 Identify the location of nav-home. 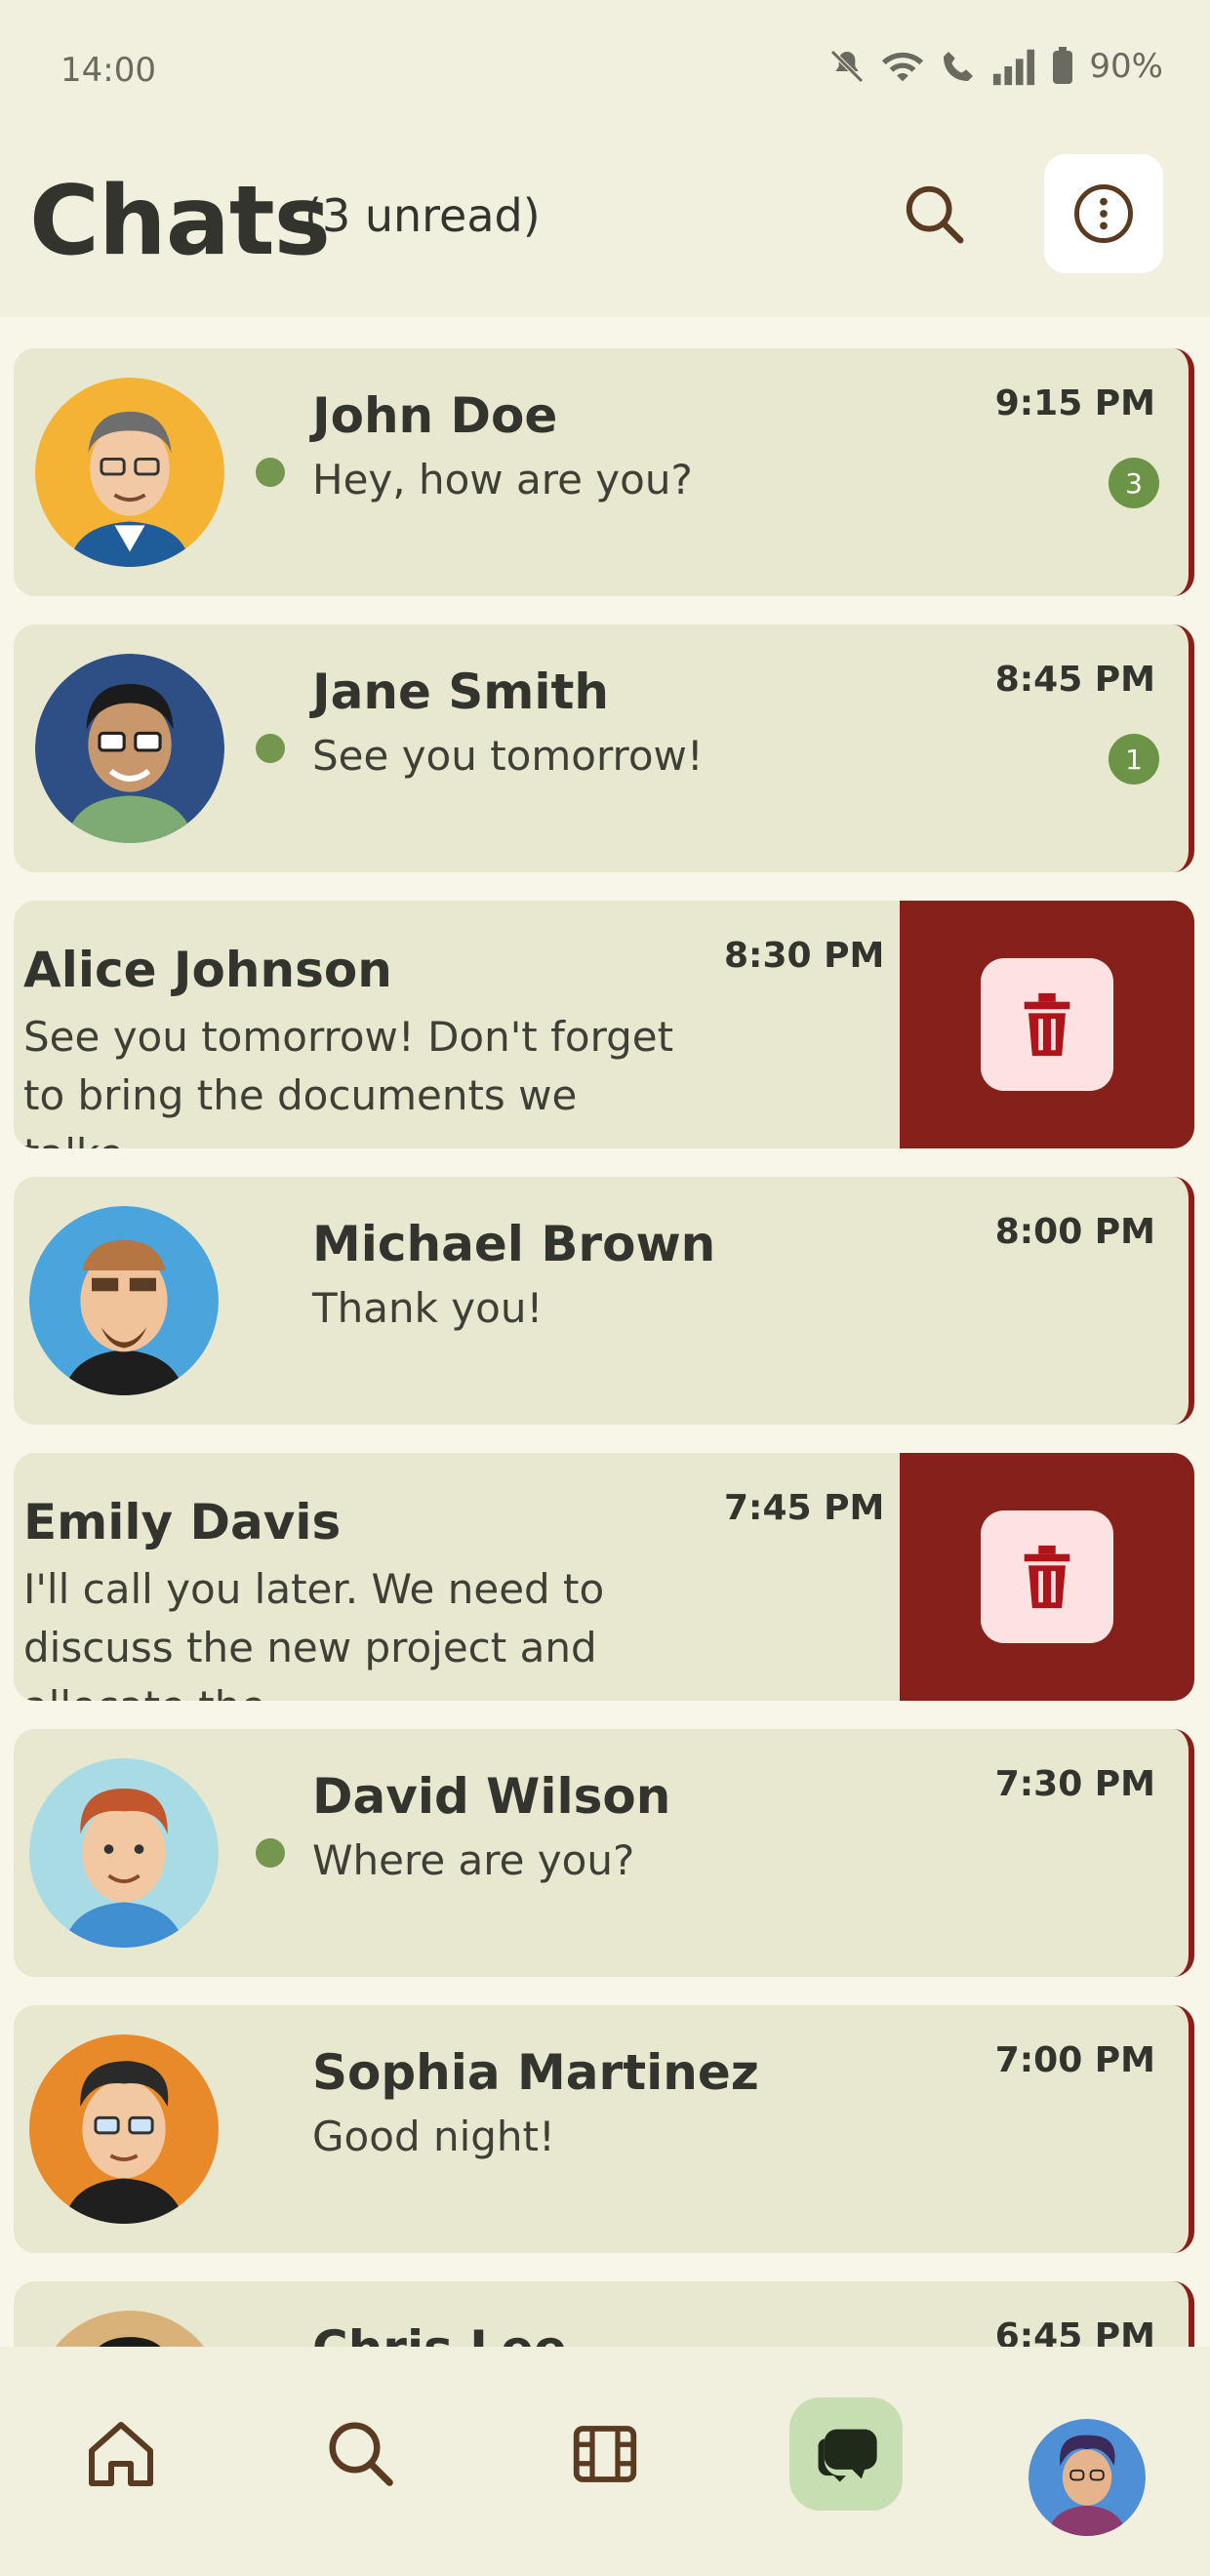
(121, 2454).